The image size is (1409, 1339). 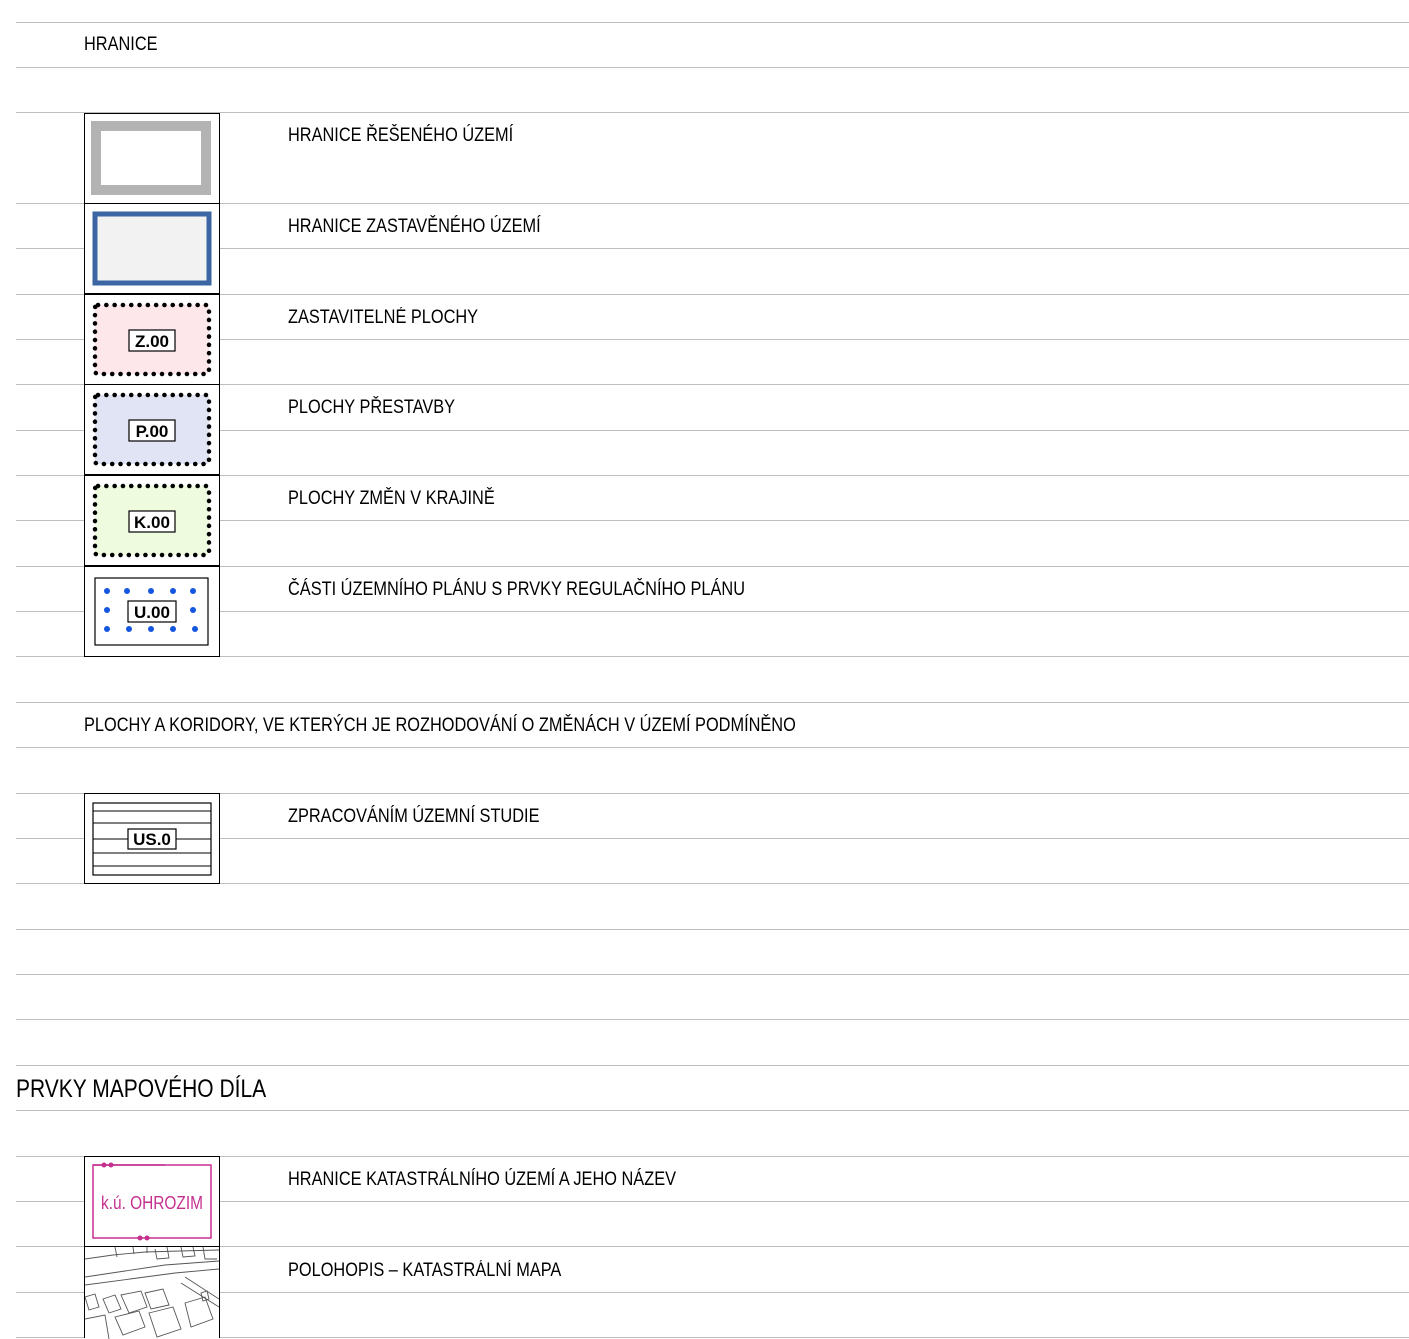 What do you see at coordinates (121, 44) in the screenshot?
I see `section-title-hranice: HRANICE` at bounding box center [121, 44].